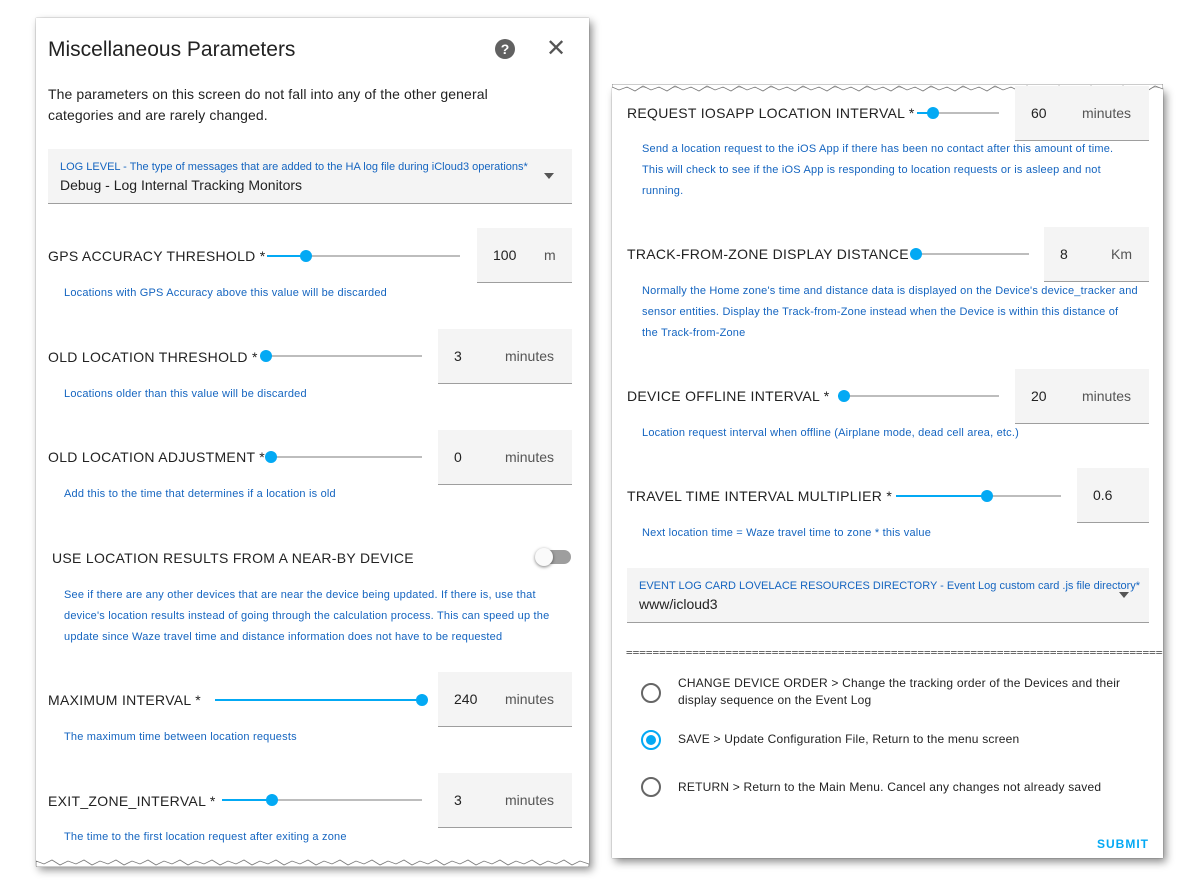  What do you see at coordinates (773, 254) in the screenshot?
I see `track-from-zone-label: TRACK-FROM-ZONE DISPLAY DISTANCE *` at bounding box center [773, 254].